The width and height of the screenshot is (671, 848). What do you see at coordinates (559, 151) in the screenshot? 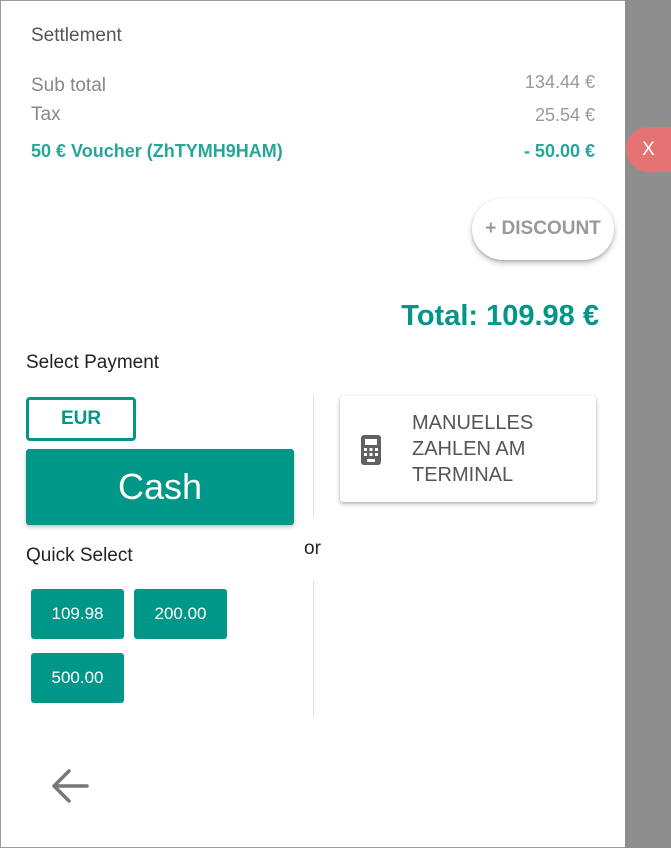
I see `voucher-value: - 50.00 €` at bounding box center [559, 151].